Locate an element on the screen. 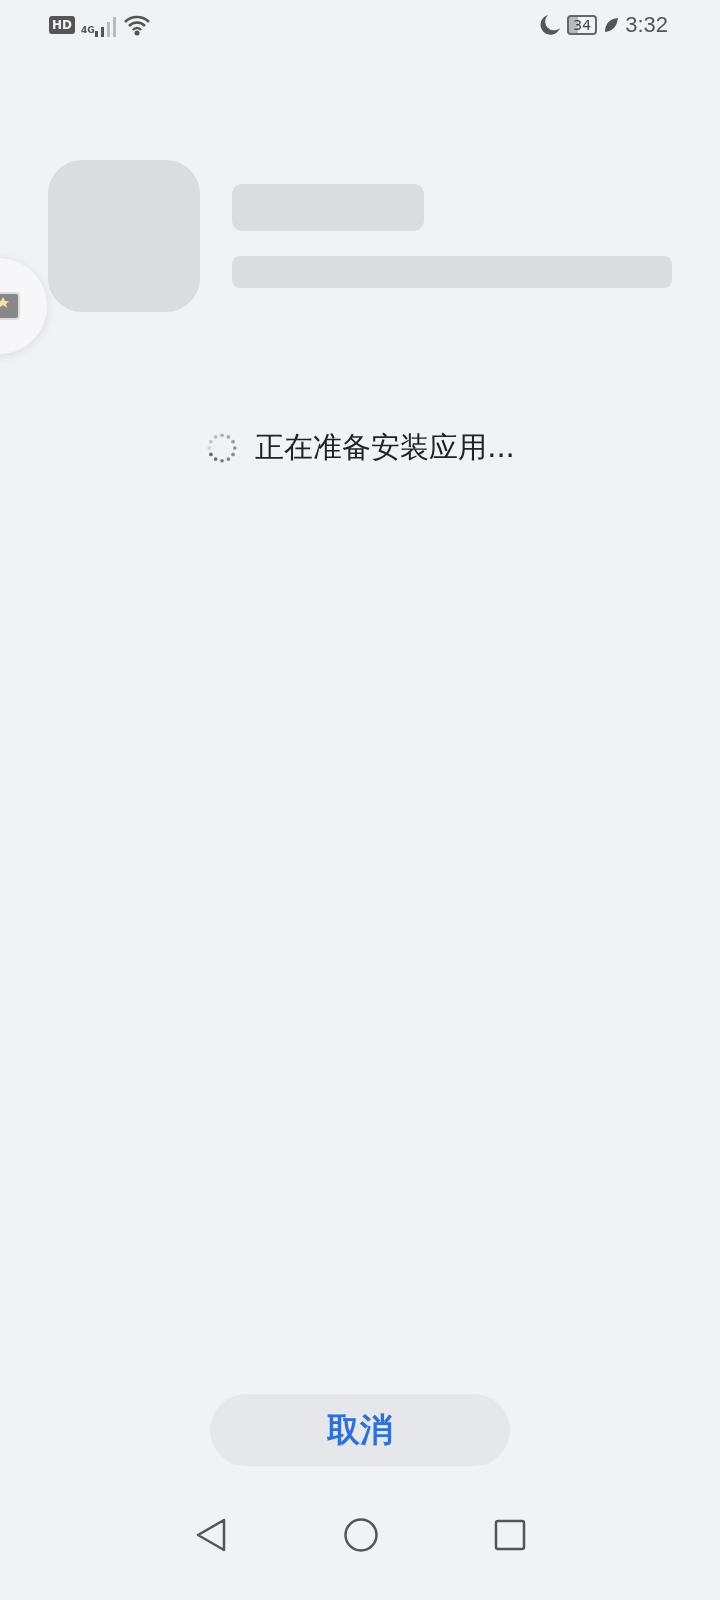  recents-icon is located at coordinates (510, 1535).